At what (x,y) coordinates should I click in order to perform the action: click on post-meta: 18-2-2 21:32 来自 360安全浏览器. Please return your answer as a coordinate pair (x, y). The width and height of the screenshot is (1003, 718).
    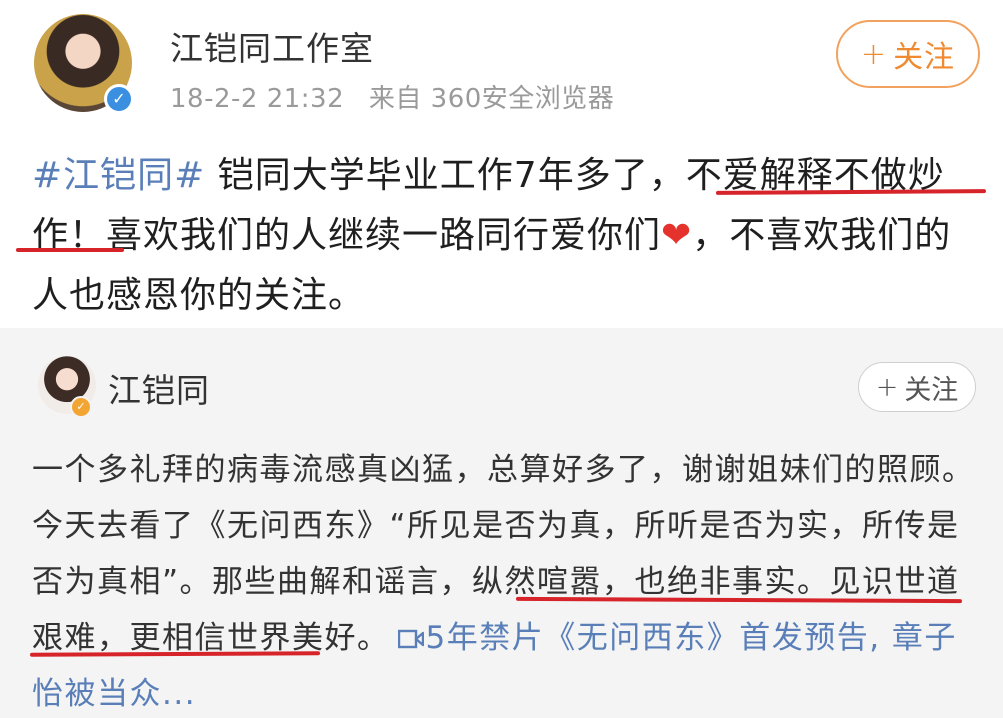
    Looking at the image, I should click on (392, 96).